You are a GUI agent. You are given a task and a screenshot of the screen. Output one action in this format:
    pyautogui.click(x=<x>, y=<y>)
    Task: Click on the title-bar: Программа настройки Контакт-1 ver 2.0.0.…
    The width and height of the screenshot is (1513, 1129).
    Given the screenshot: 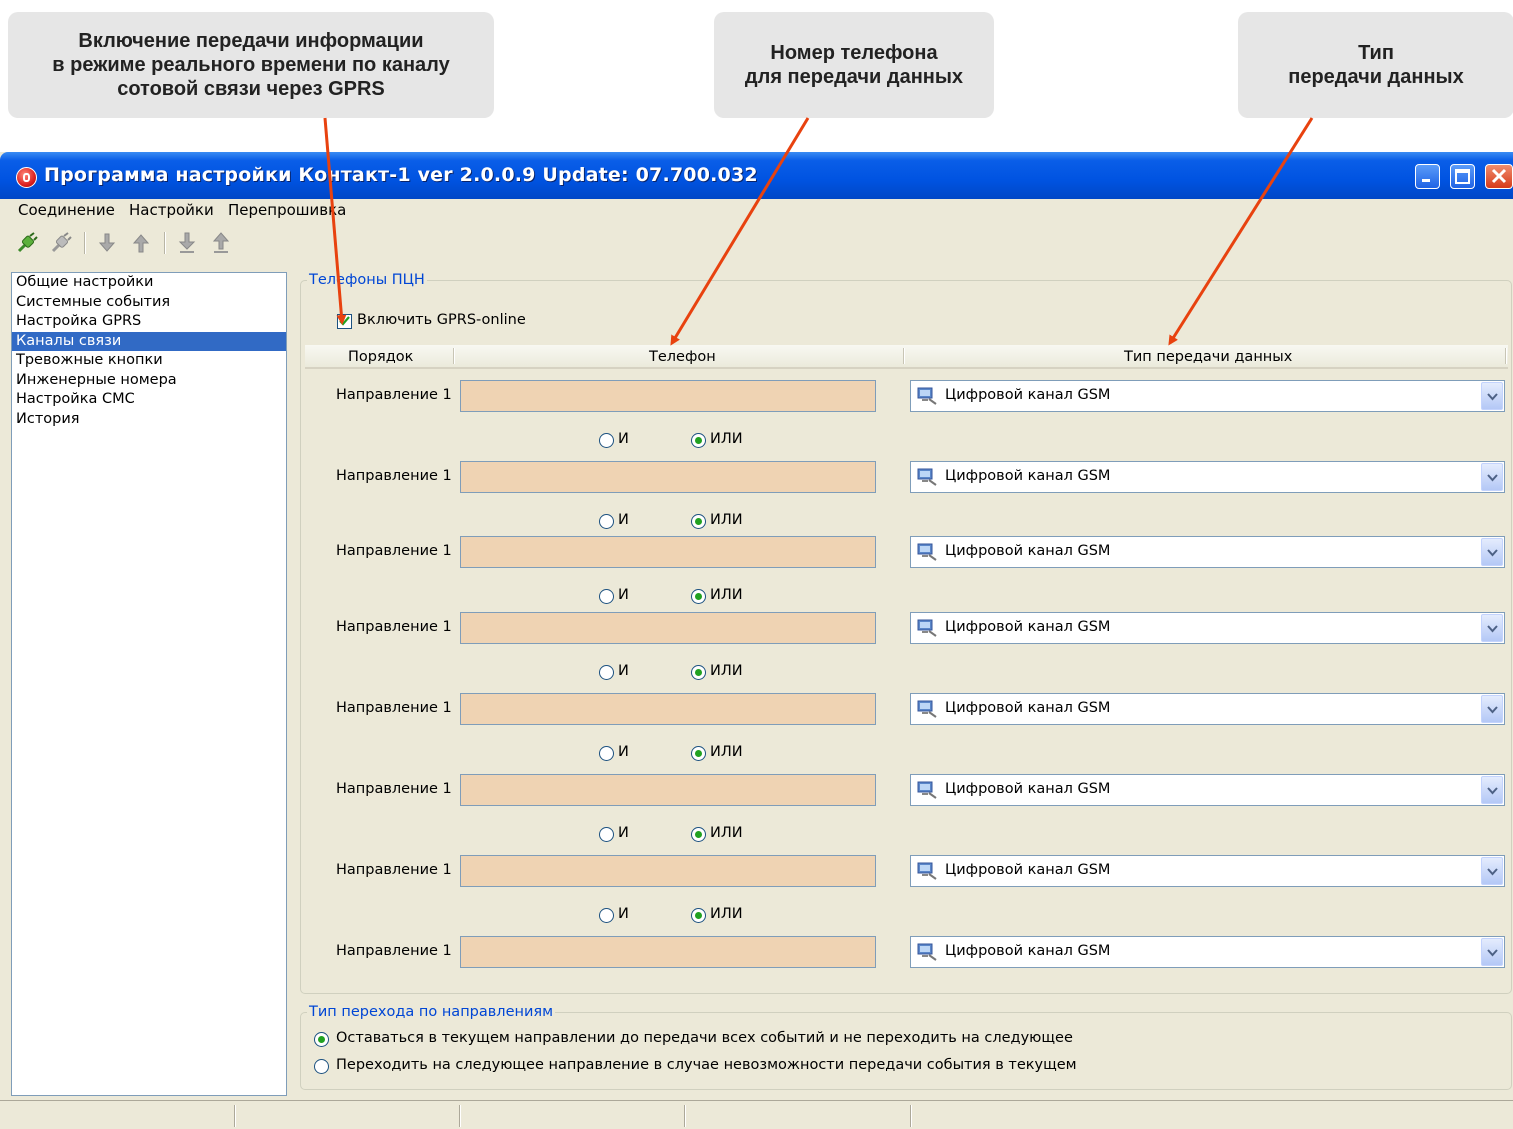 What is the action you would take?
    pyautogui.click(x=756, y=175)
    